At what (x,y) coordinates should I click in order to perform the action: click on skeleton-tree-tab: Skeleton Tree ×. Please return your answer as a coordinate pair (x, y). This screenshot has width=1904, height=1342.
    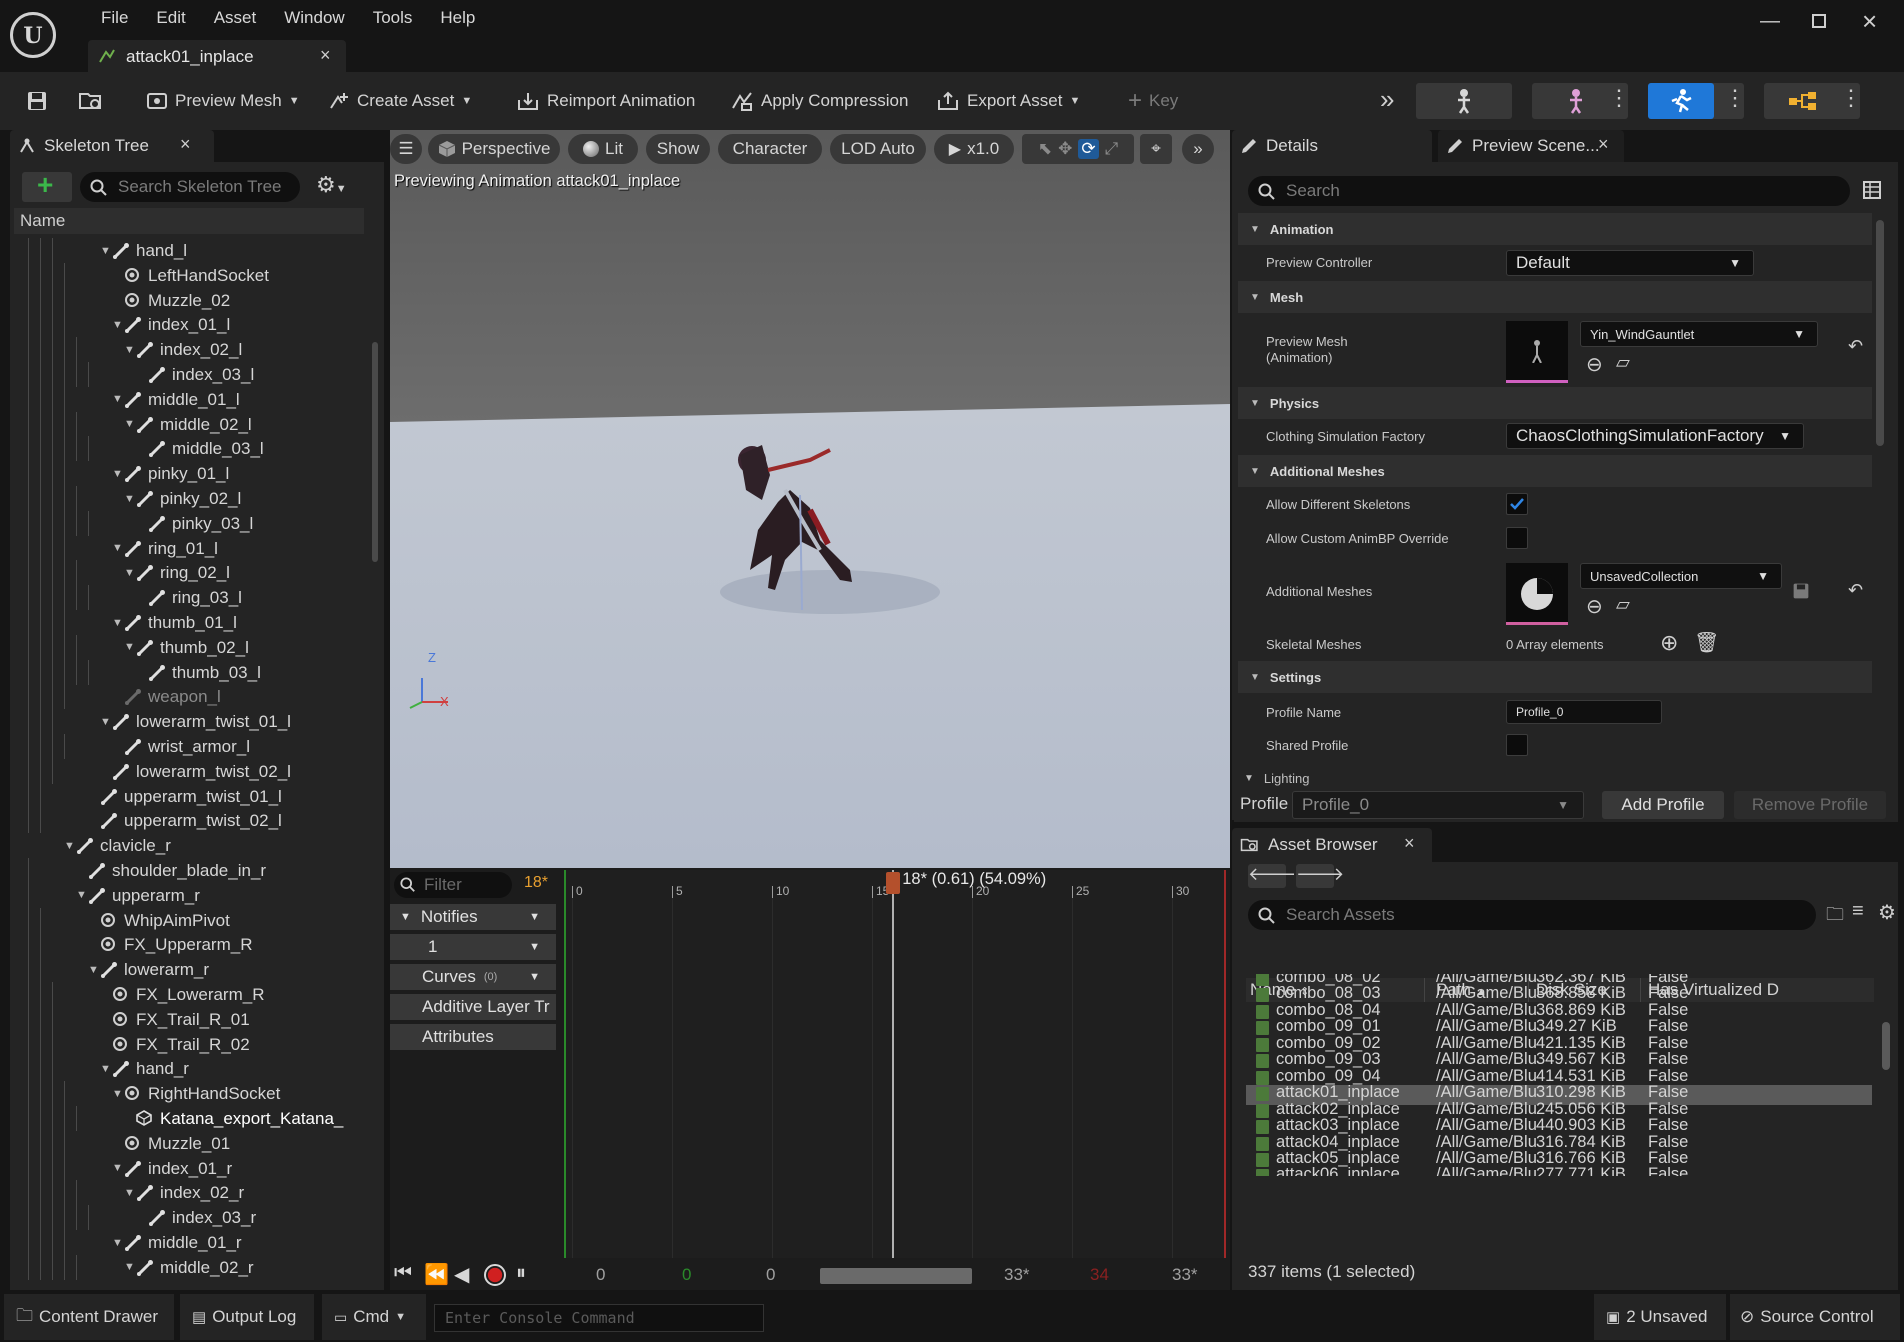
    Looking at the image, I should click on (112, 146).